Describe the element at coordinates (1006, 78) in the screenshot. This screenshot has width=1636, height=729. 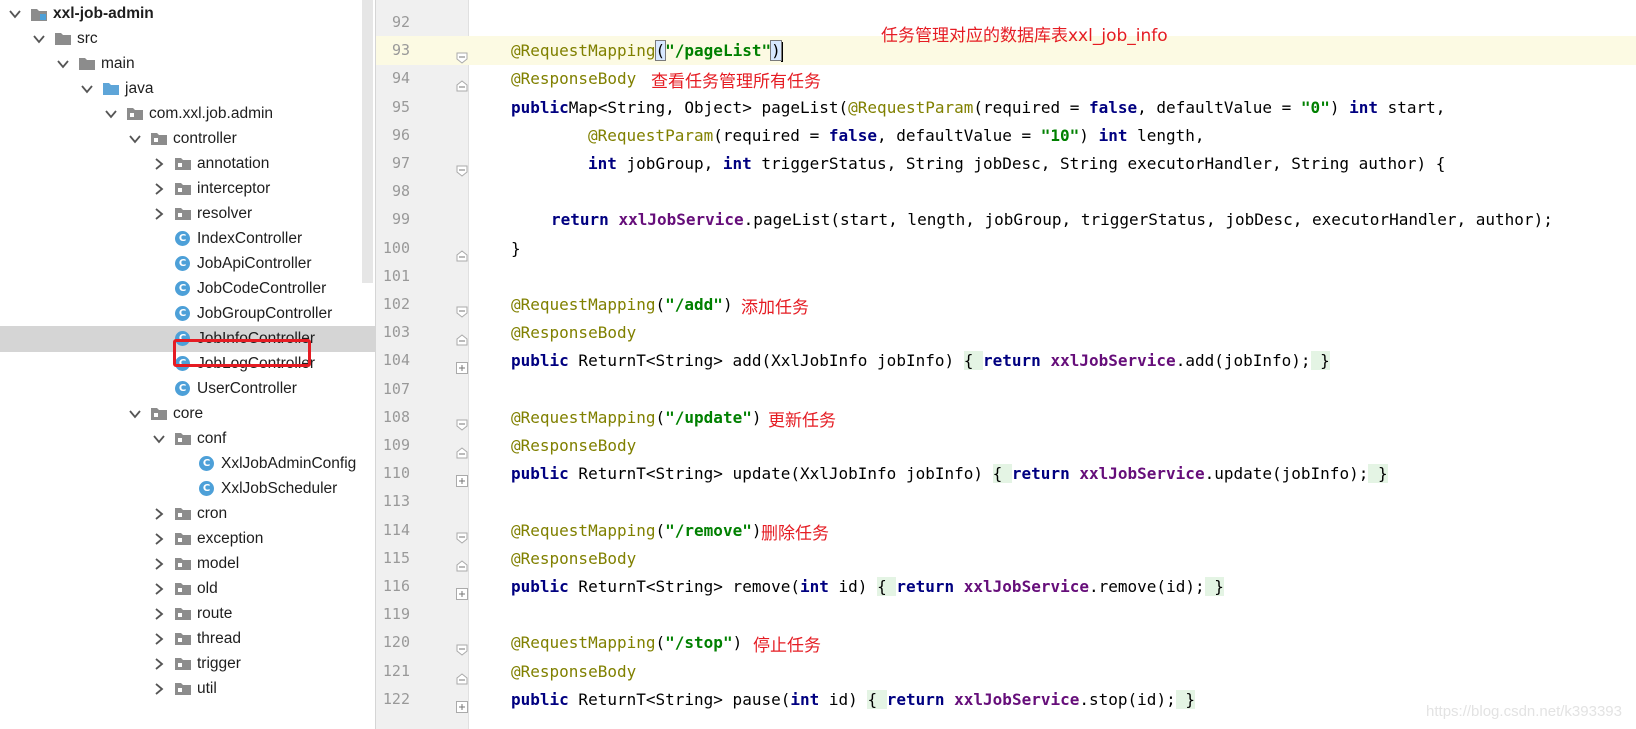
I see `code-line: 94 @ResponseBody` at that location.